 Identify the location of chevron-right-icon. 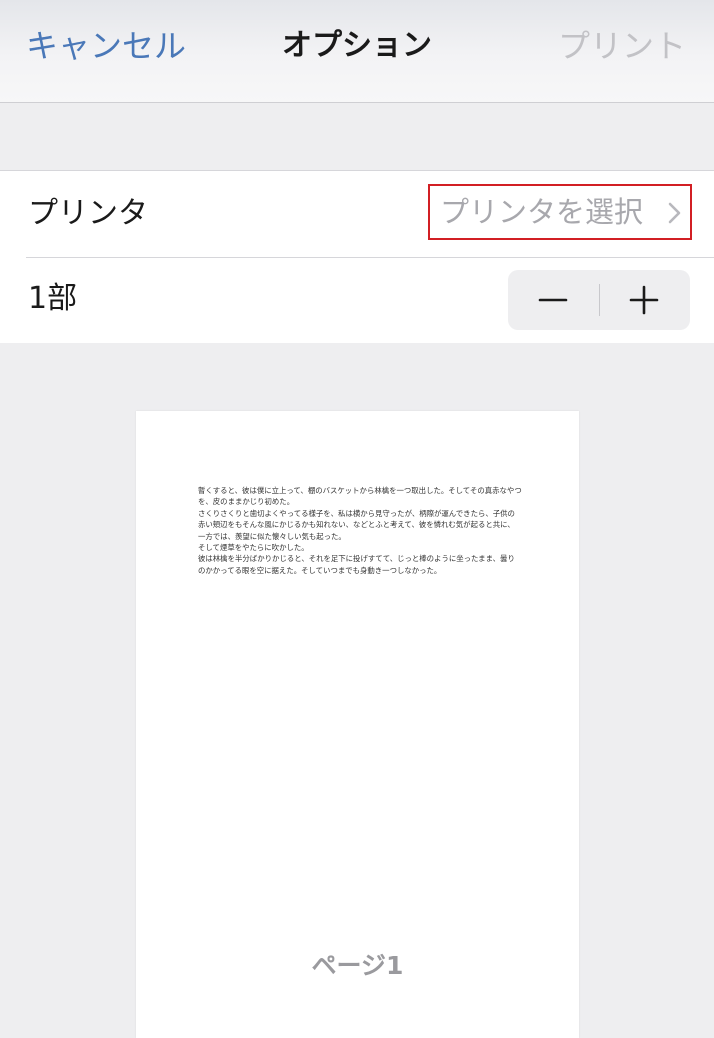
(674, 213).